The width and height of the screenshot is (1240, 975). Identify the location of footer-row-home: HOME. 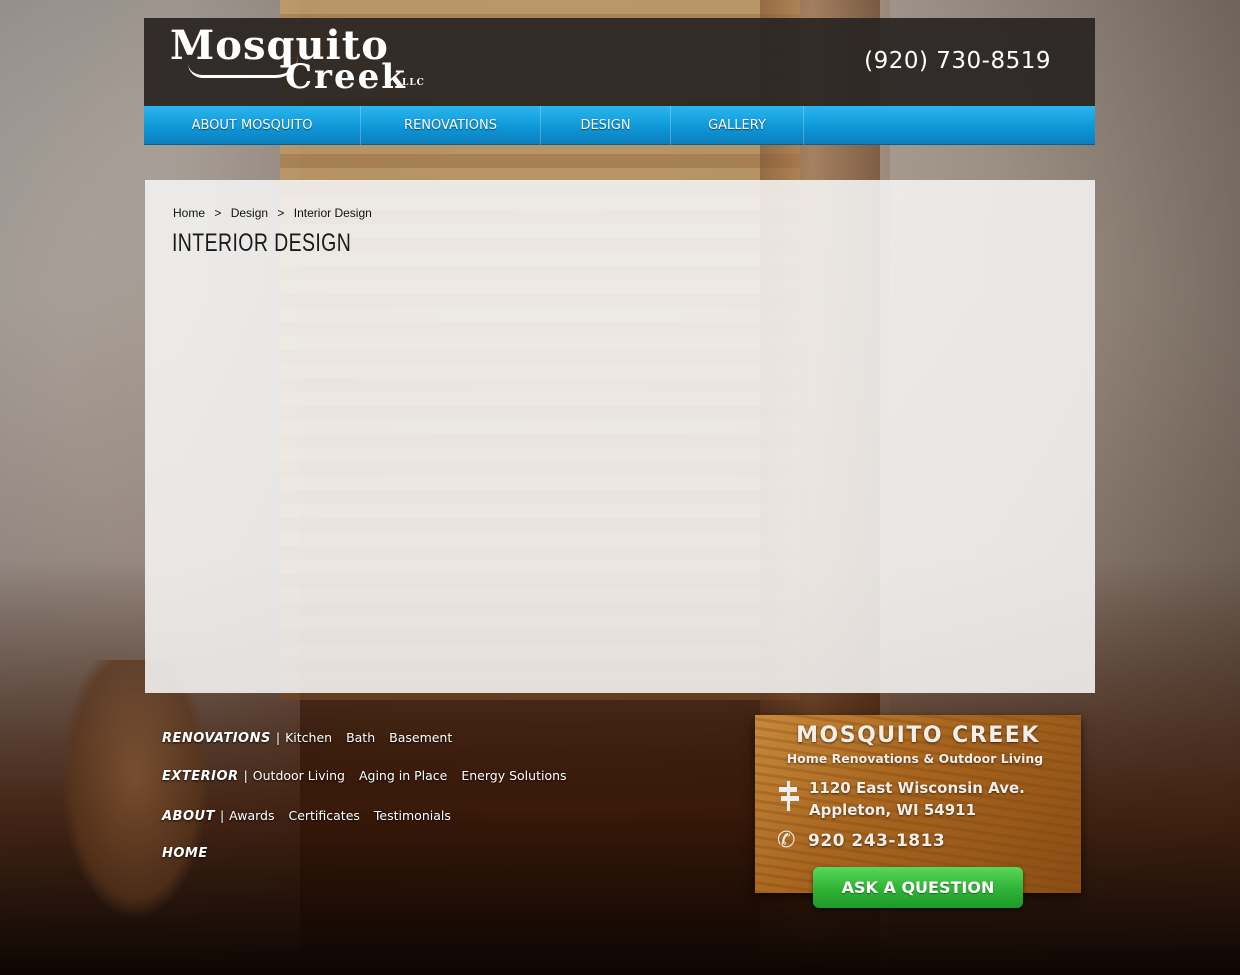
(185, 853).